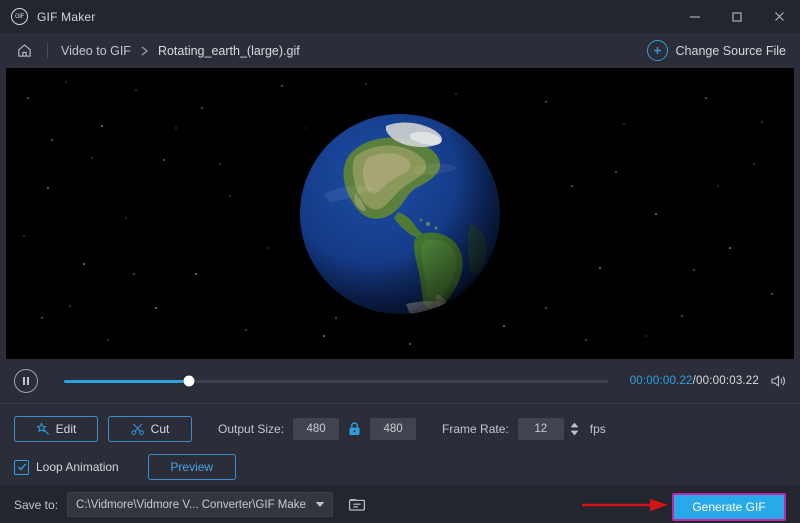 The width and height of the screenshot is (800, 523). What do you see at coordinates (354, 429) in the screenshot?
I see `lock-closed-icon` at bounding box center [354, 429].